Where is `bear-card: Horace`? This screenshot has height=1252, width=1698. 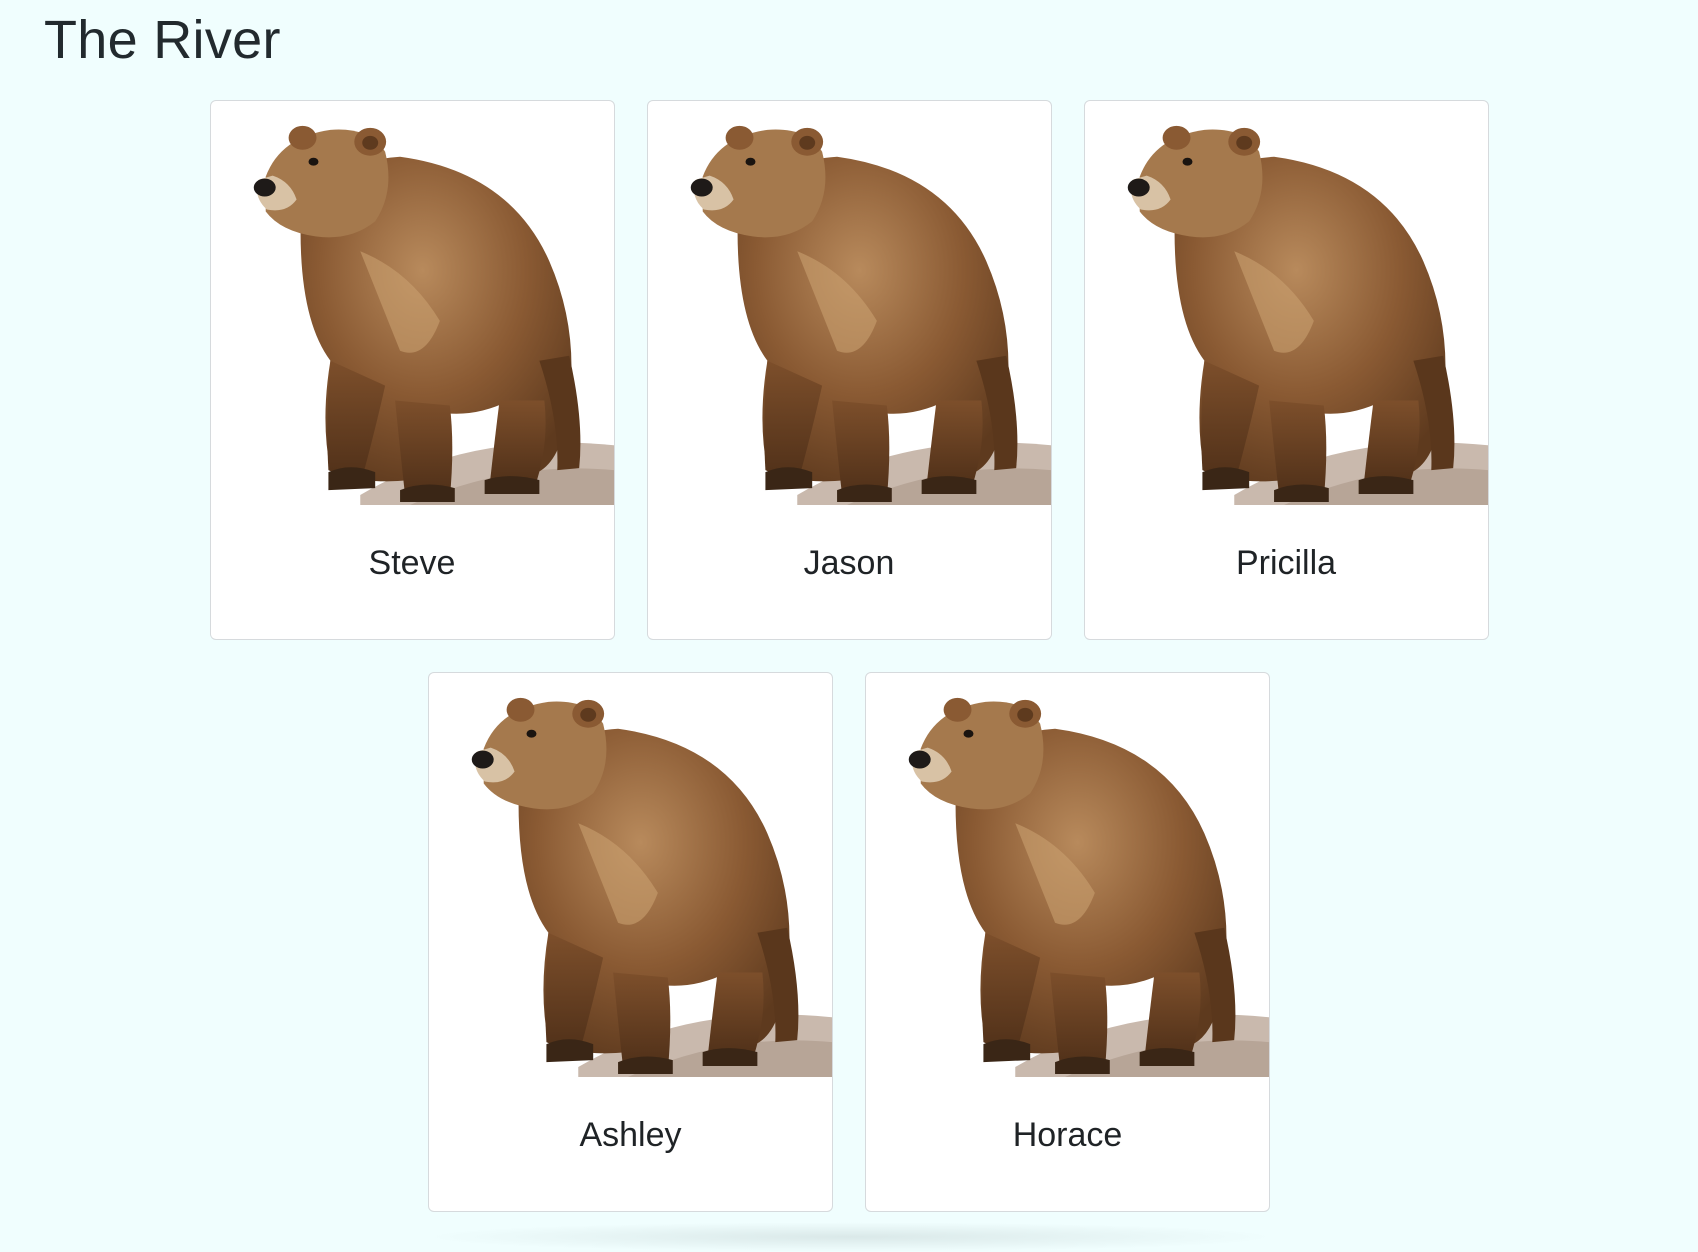 bear-card: Horace is located at coordinates (1067, 942).